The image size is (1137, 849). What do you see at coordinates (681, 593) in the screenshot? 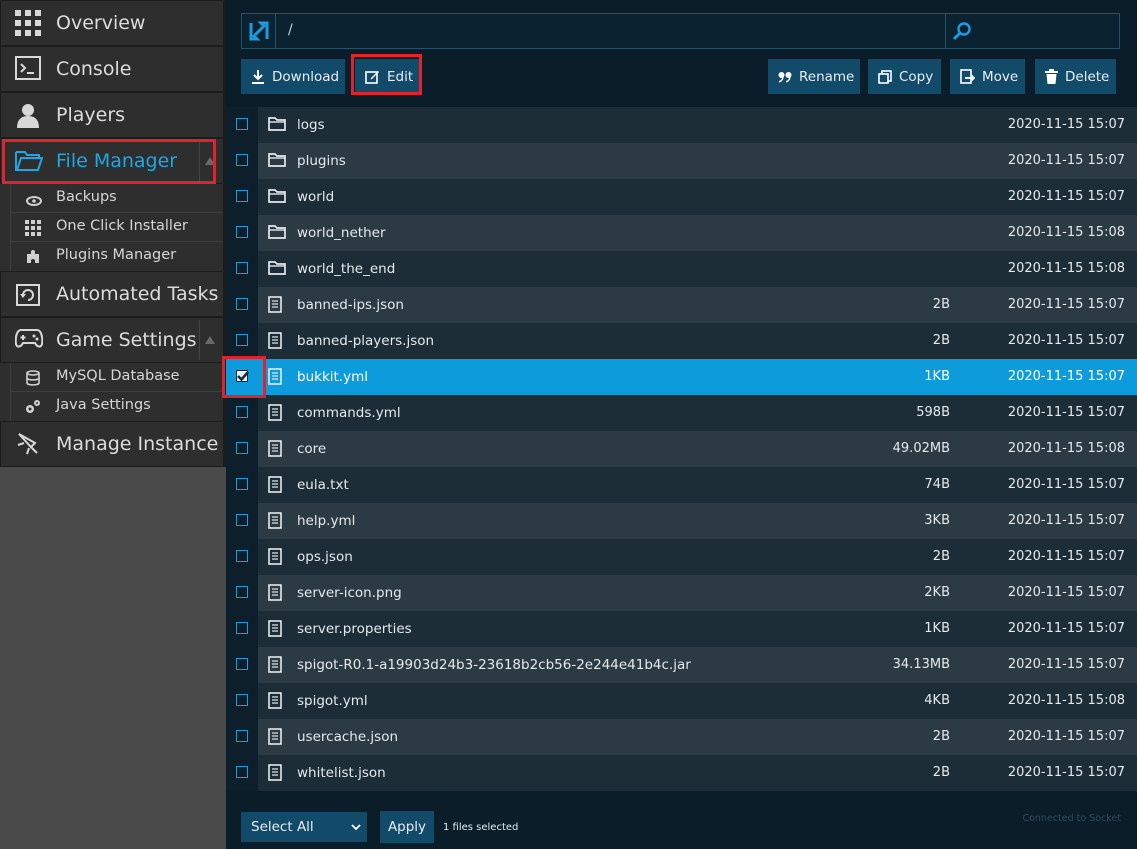
I see `file-row: server-icon.png 2KB 2020-11-15 15:07` at bounding box center [681, 593].